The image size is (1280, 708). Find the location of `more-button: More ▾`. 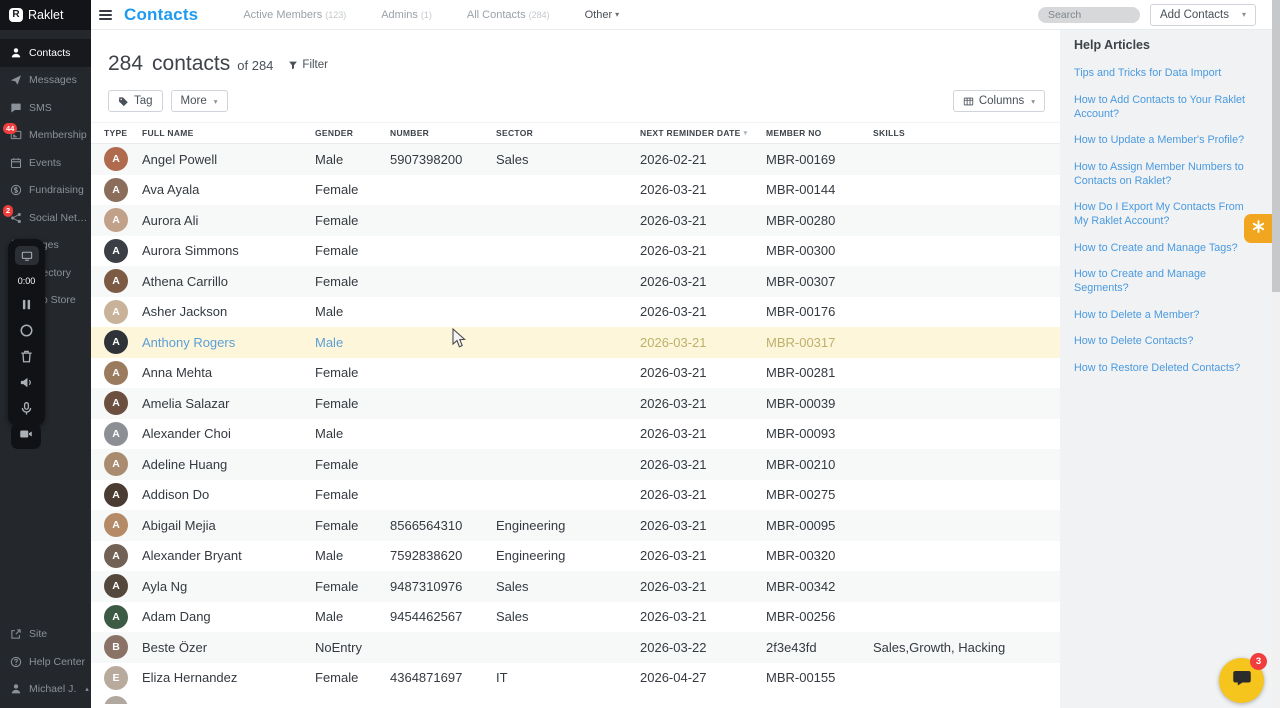

more-button: More ▾ is located at coordinates (199, 101).